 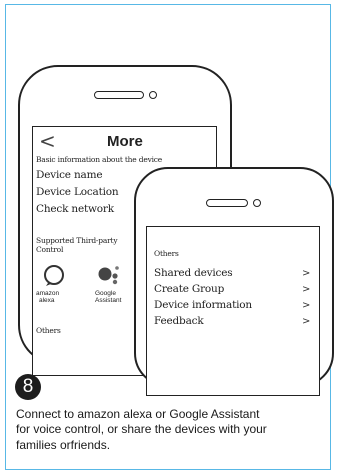 I want to click on step-number-badge: 8, so click(x=28, y=387).